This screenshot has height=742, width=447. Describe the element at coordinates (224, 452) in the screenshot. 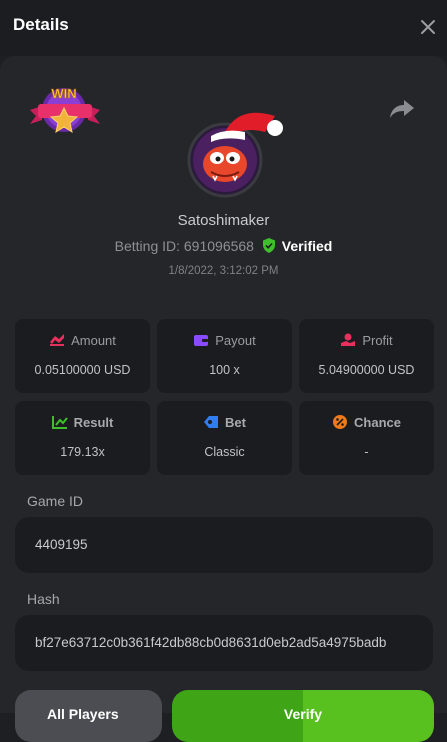

I see `stat-value: Classic` at that location.